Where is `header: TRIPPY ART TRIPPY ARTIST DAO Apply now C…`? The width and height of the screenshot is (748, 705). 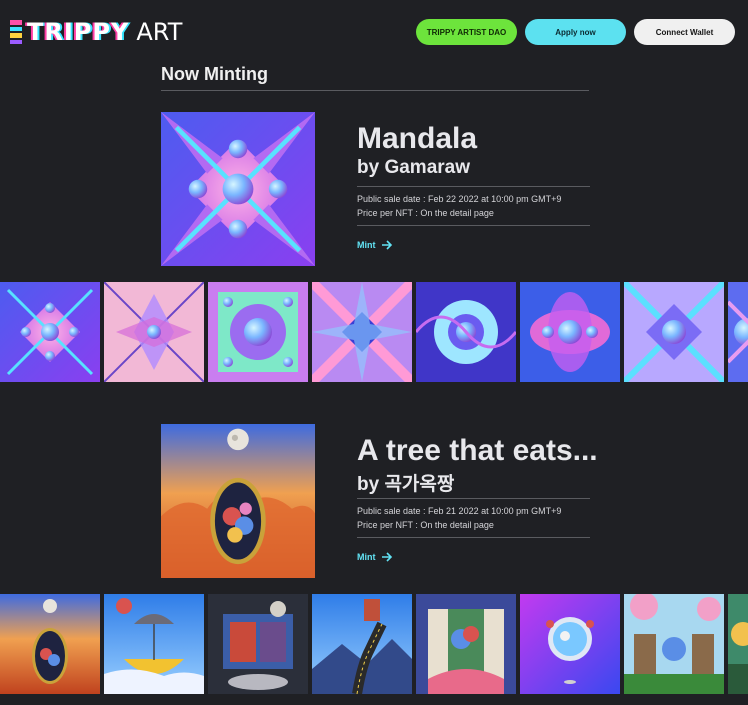
header: TRIPPY ART TRIPPY ARTIST DAO Apply now C… is located at coordinates (374, 31).